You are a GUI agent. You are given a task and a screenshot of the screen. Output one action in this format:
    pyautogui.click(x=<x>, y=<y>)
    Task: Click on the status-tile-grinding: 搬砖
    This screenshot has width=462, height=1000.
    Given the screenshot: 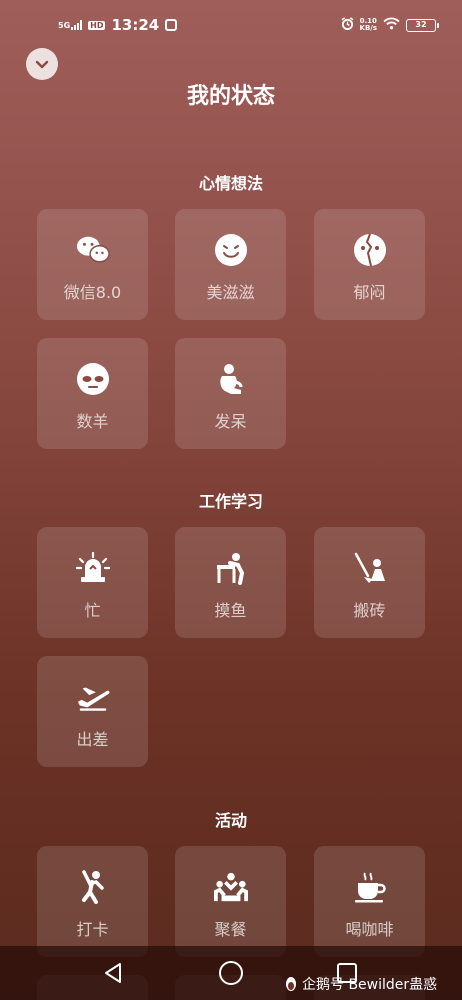 What is the action you would take?
    pyautogui.click(x=369, y=582)
    